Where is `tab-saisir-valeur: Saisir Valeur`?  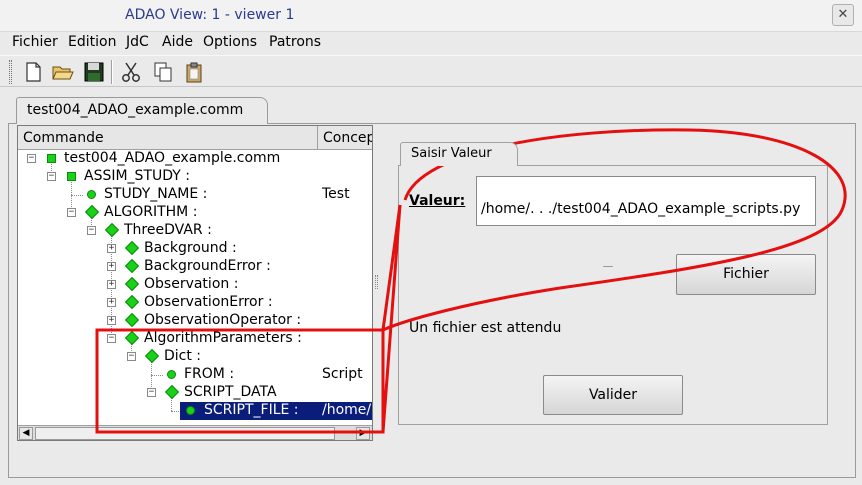
tab-saisir-valeur: Saisir Valeur is located at coordinates (459, 154).